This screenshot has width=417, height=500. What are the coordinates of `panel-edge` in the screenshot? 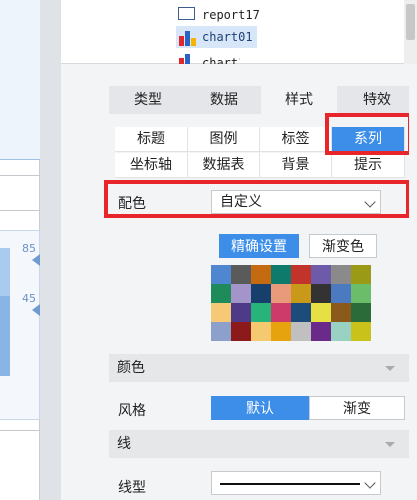 It's located at (413, 282).